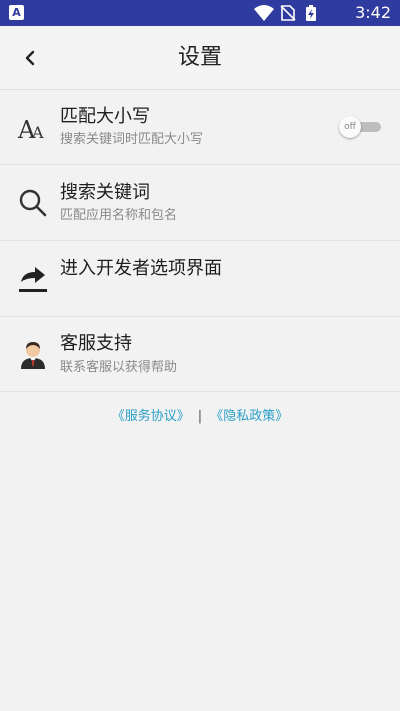 This screenshot has width=400, height=711. What do you see at coordinates (119, 215) in the screenshot?
I see `setting-description: 匹配应用名称和包名` at bounding box center [119, 215].